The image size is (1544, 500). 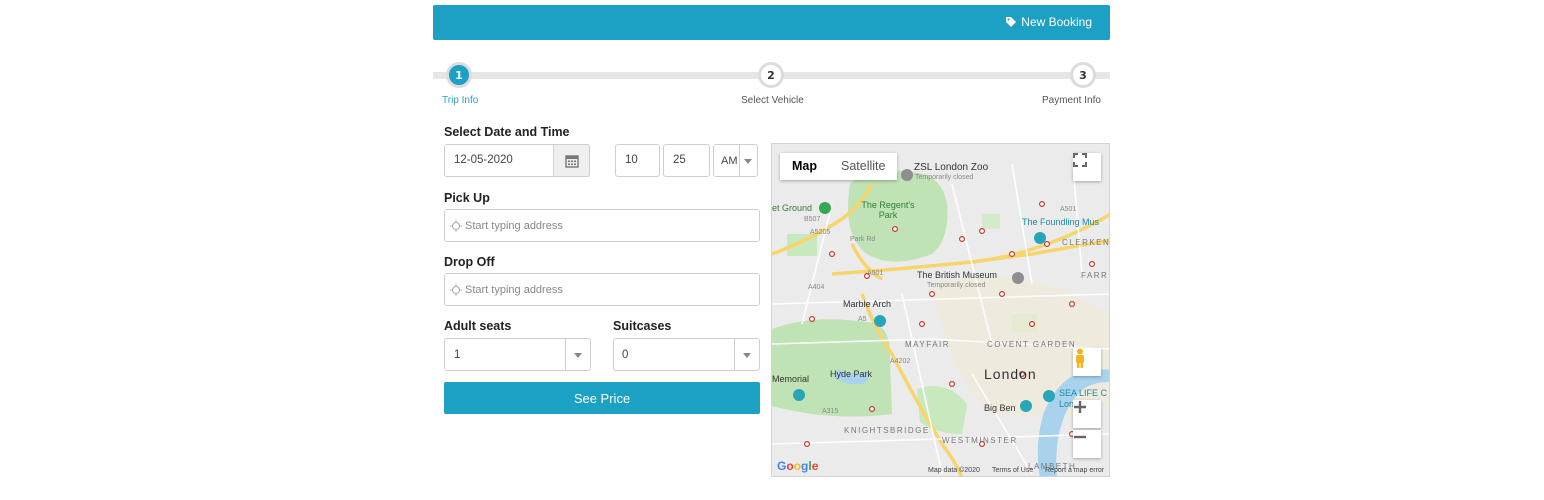 I want to click on map-label-mayfair: MAYFAIR, so click(x=928, y=344).